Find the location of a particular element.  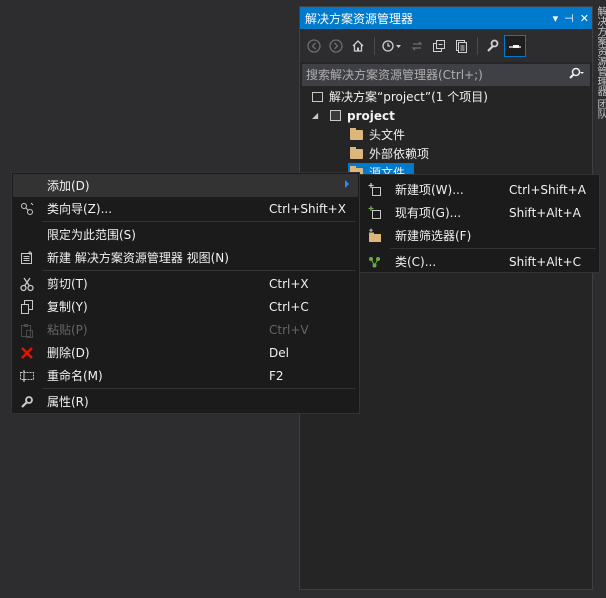

menu-item-label: 粘贴(P) is located at coordinates (67, 330).